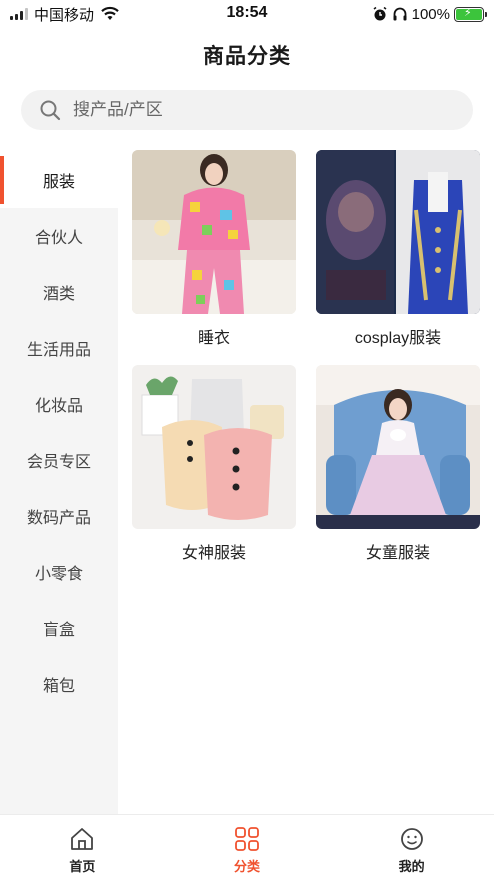 This screenshot has height=880, width=494. Describe the element at coordinates (247, 839) in the screenshot. I see `category-icon` at that location.